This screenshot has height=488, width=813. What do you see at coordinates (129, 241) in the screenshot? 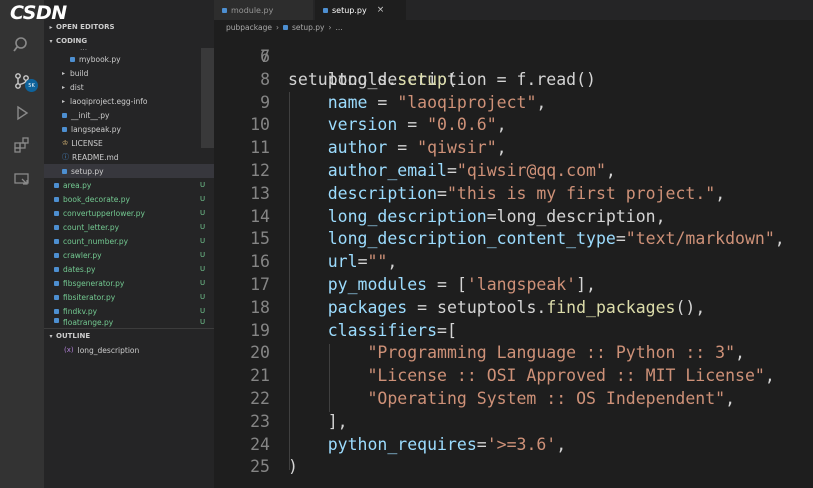
I see `file-item-count-number: count_number.py U` at bounding box center [129, 241].